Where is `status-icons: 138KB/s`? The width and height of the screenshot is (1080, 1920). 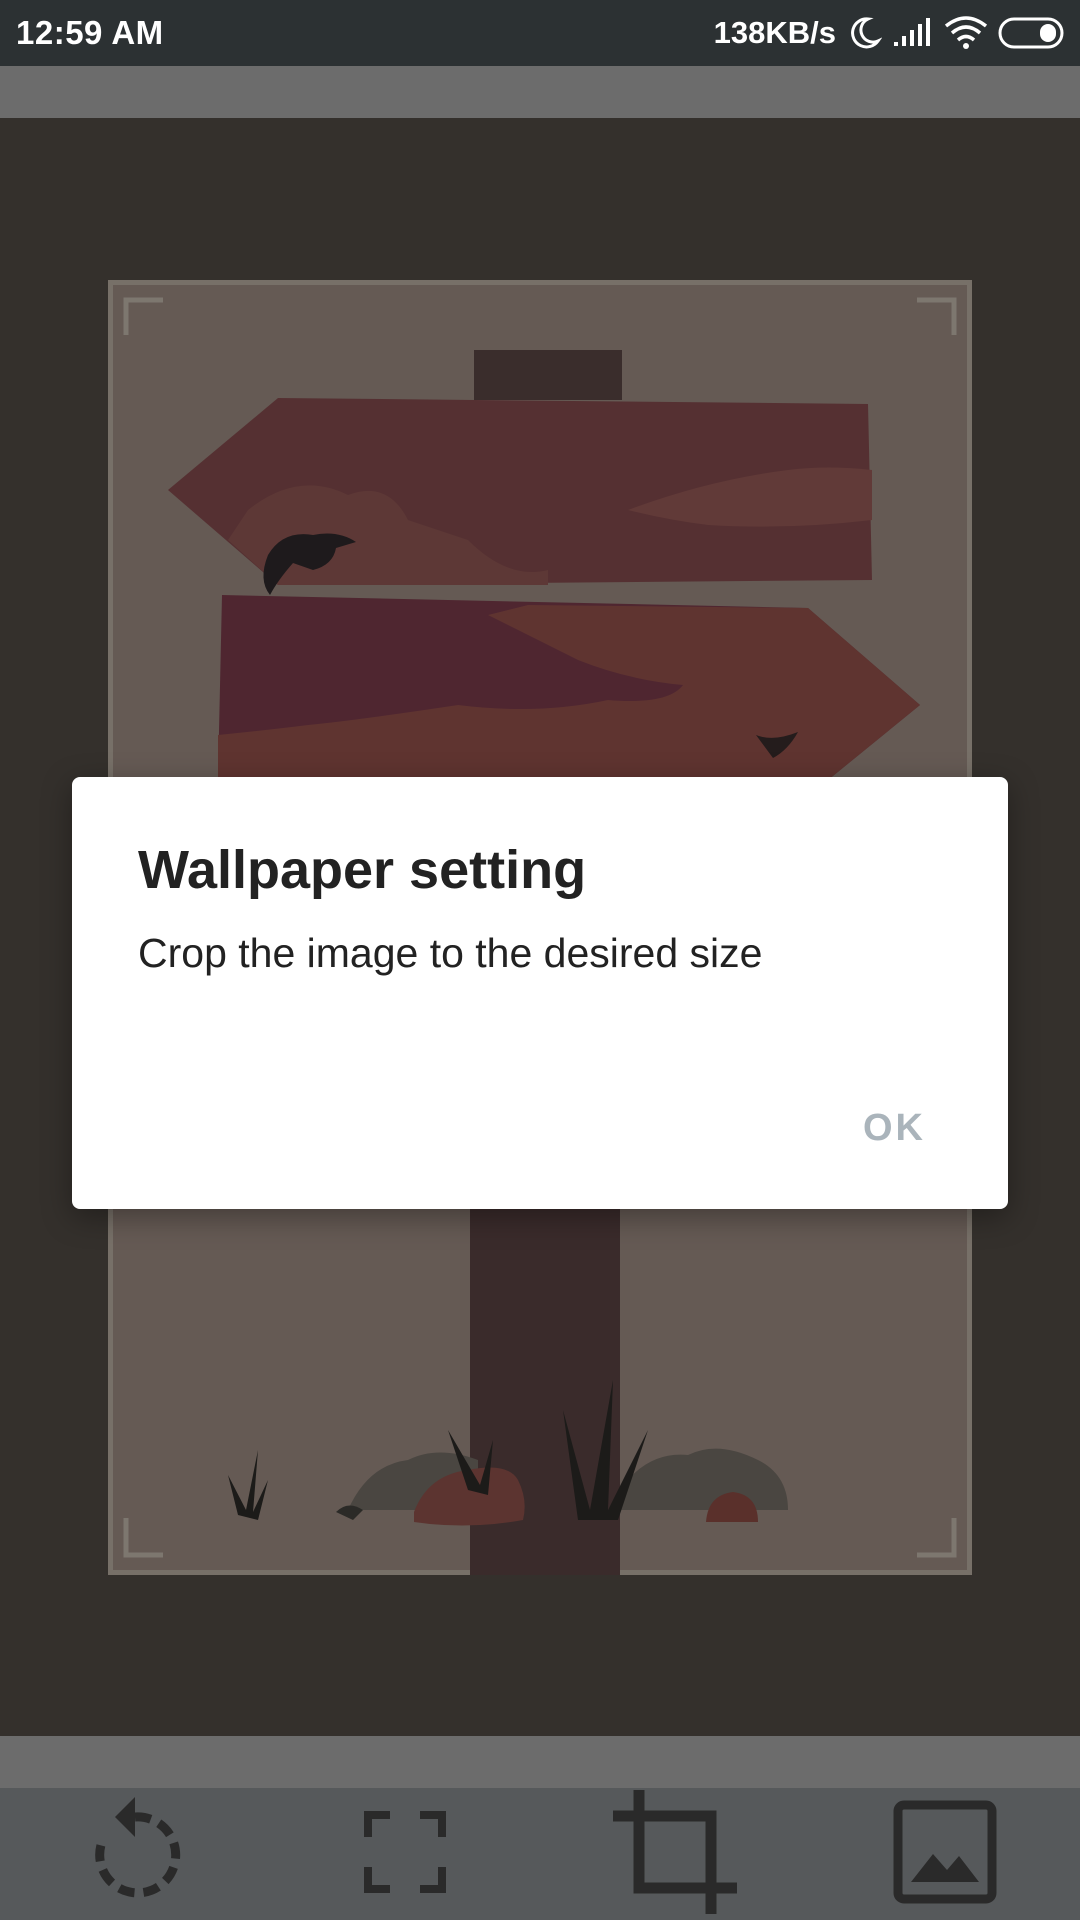 status-icons: 138KB/s is located at coordinates (889, 33).